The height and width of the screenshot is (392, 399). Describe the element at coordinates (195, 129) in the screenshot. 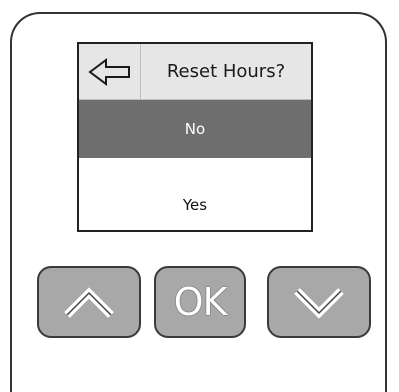

I see `option-no: No` at that location.